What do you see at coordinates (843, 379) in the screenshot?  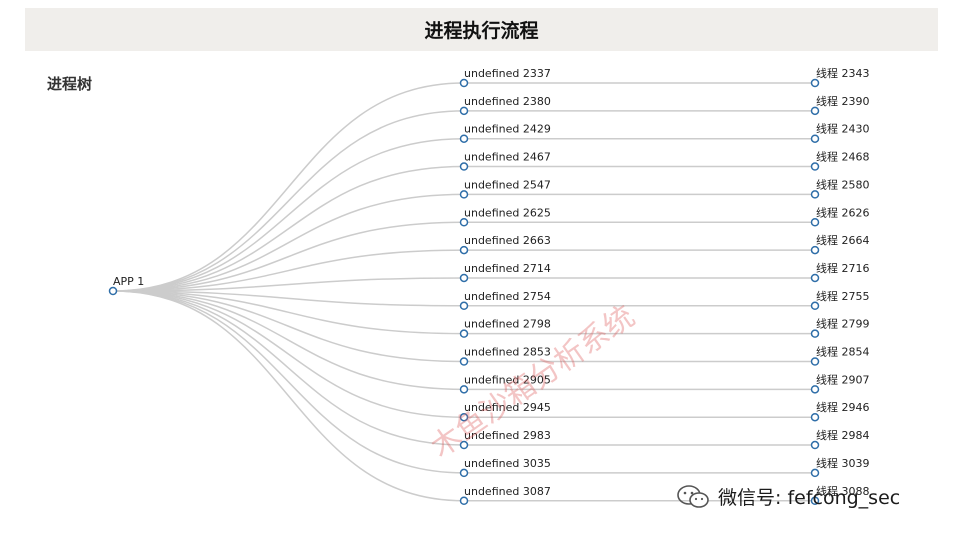 I see `thread-node-label: 线程 2907` at bounding box center [843, 379].